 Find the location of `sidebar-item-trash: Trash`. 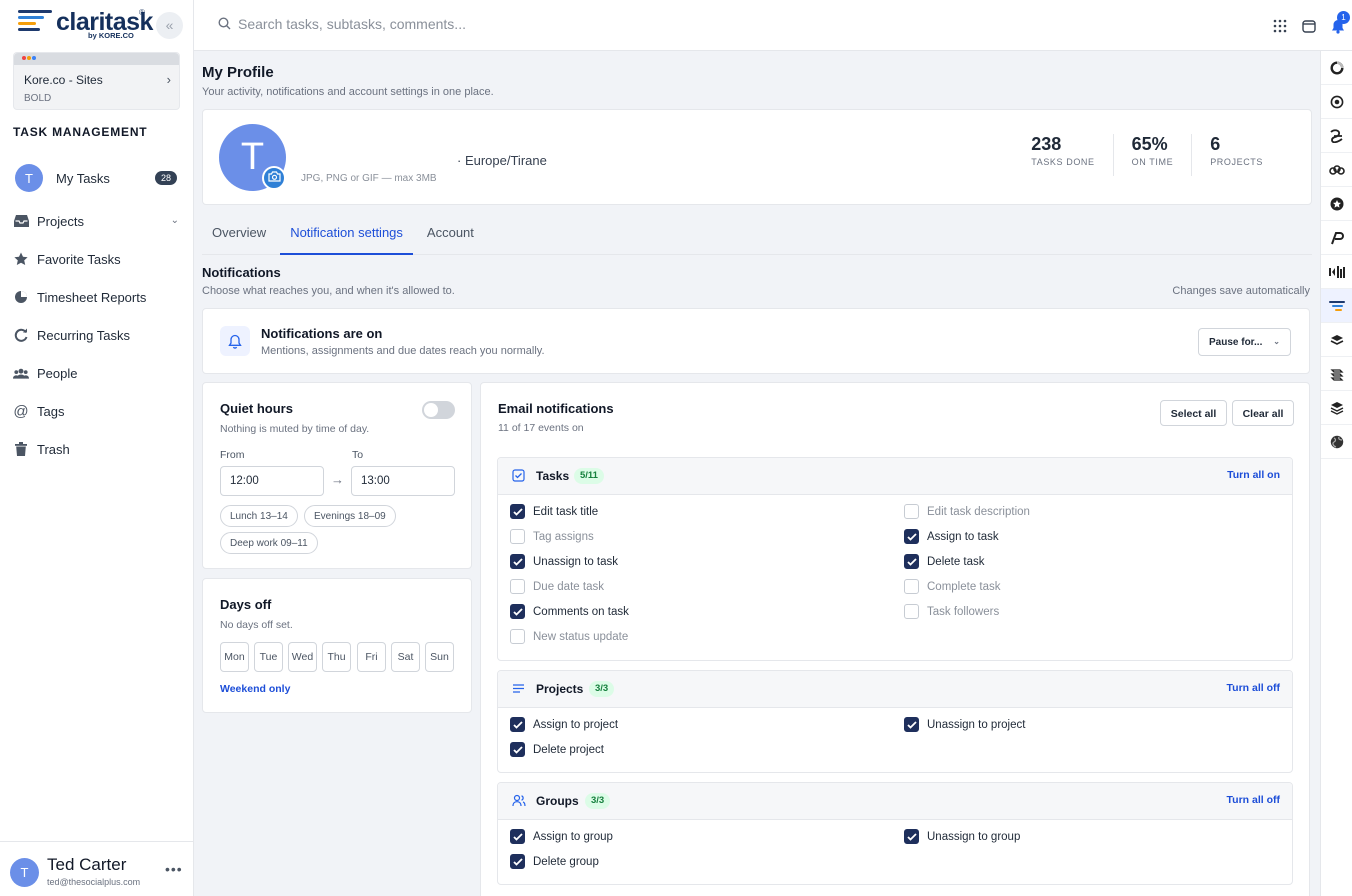

sidebar-item-trash: Trash is located at coordinates (96, 449).